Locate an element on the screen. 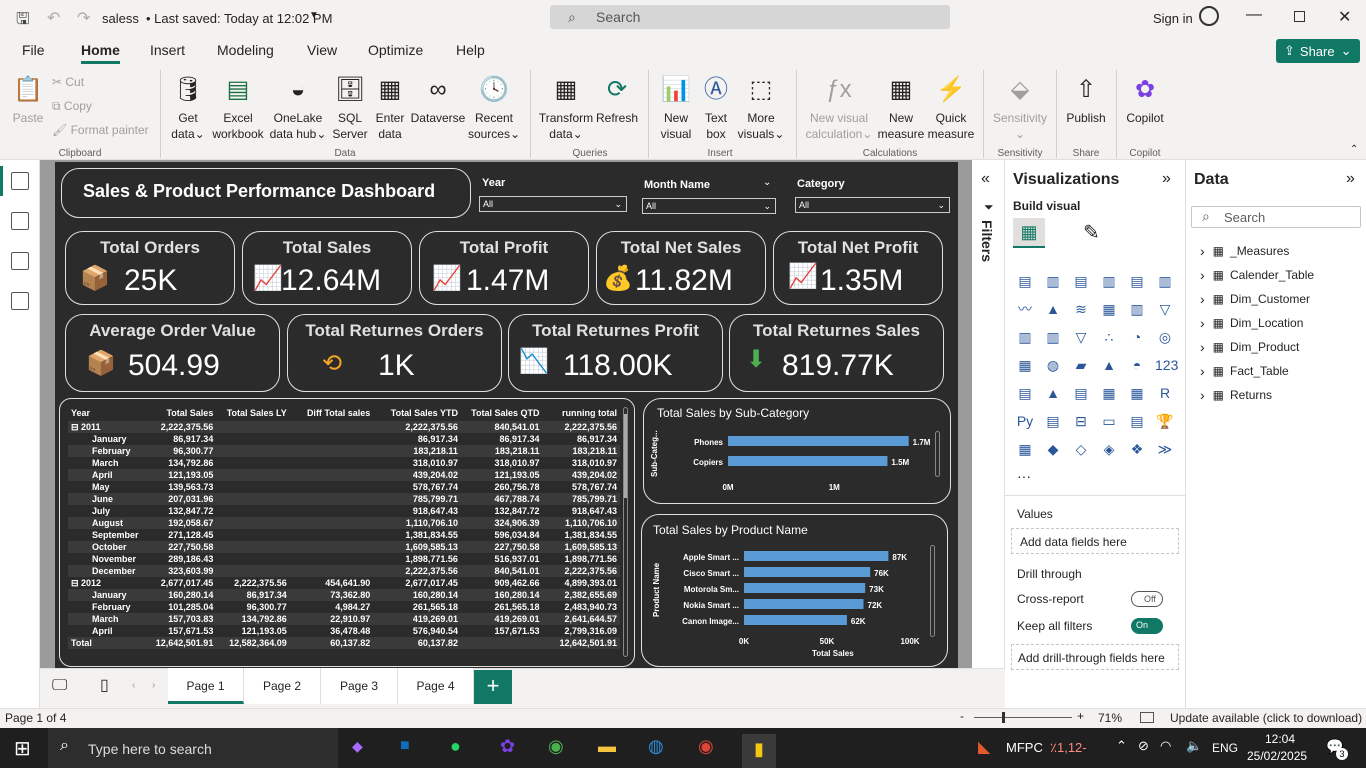 This screenshot has height=768, width=1366. menu-insert: Insert is located at coordinates (167, 50).